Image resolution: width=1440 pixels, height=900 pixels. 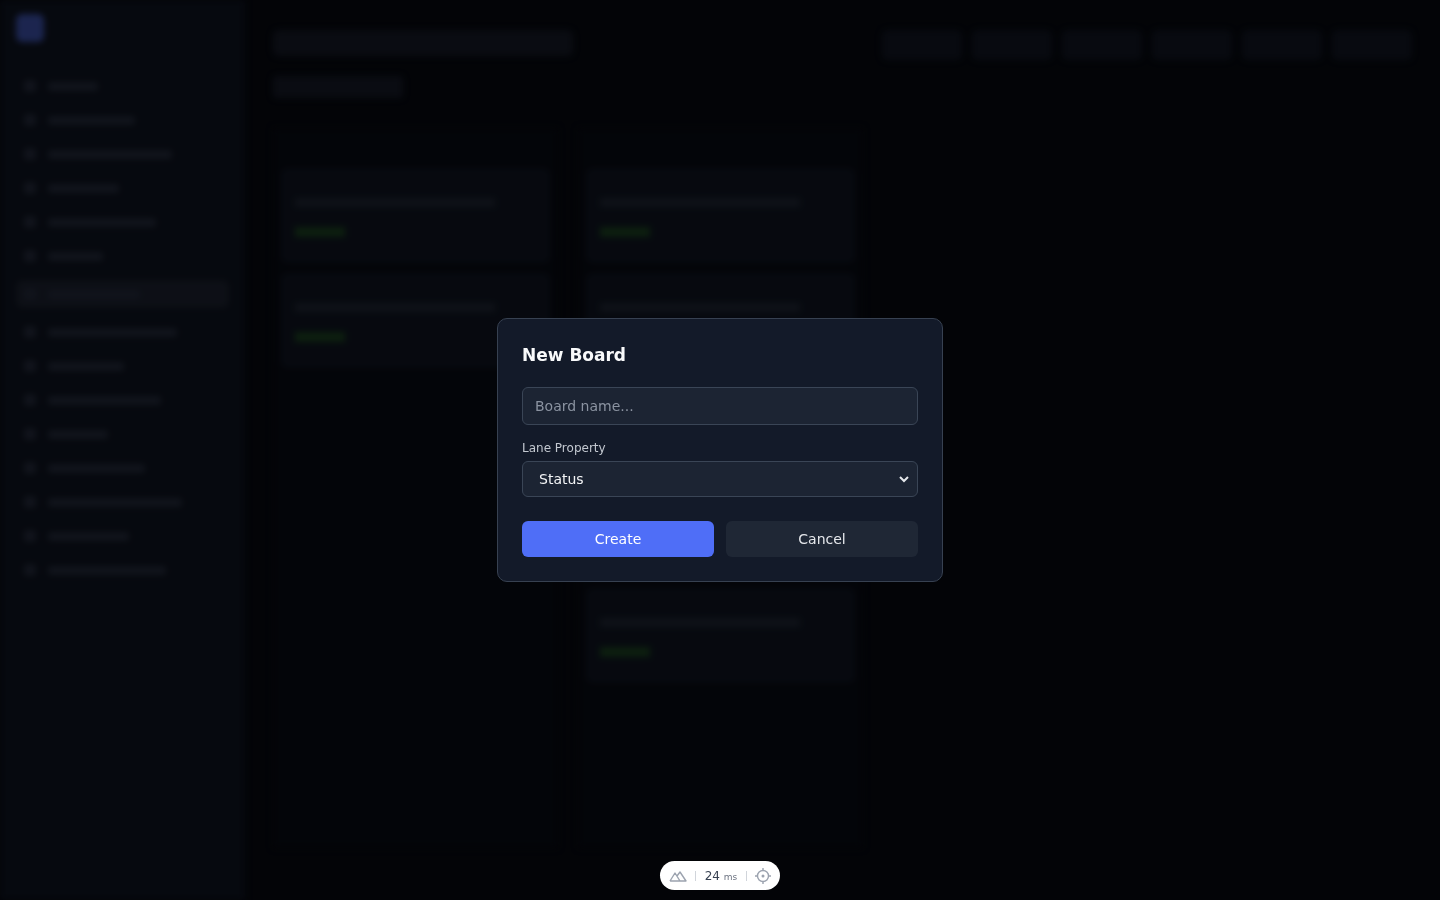 What do you see at coordinates (904, 479) in the screenshot?
I see `chevron-down-icon` at bounding box center [904, 479].